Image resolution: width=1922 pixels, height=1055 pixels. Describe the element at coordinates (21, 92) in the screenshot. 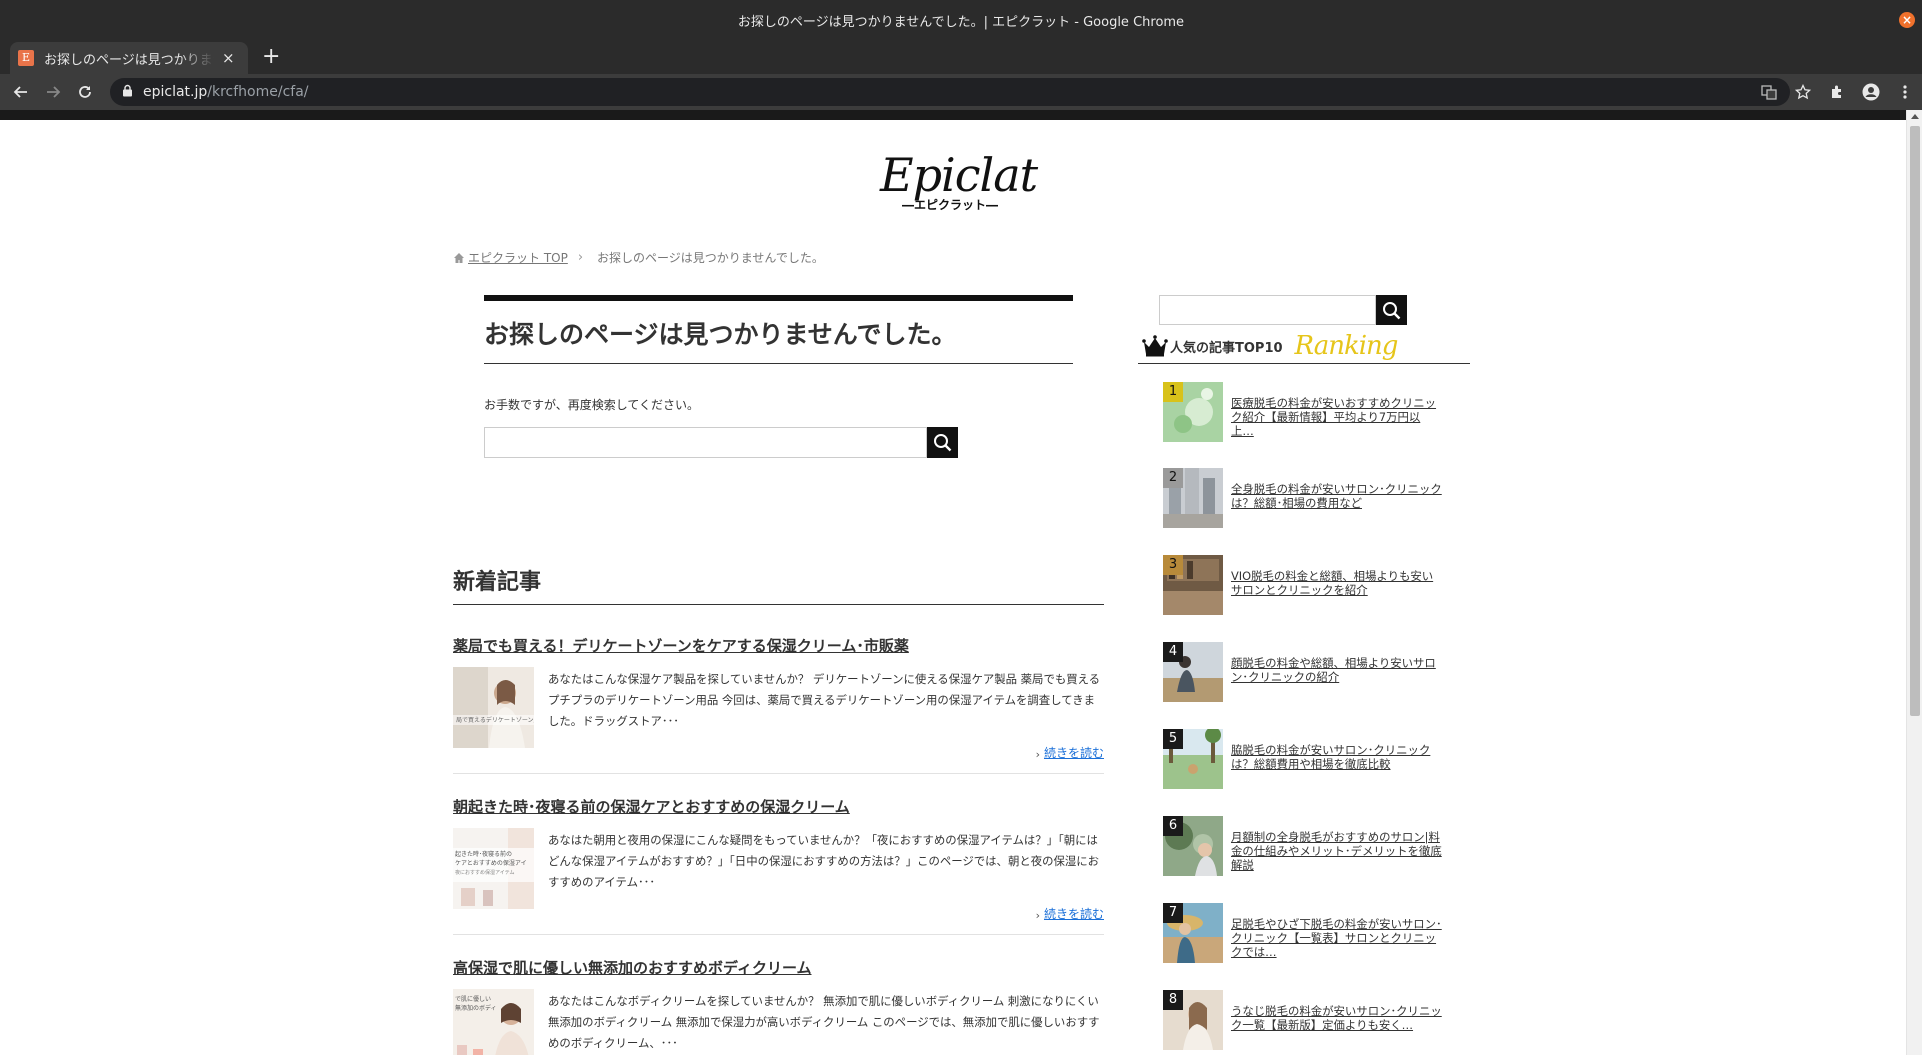

I see `back-icon` at that location.